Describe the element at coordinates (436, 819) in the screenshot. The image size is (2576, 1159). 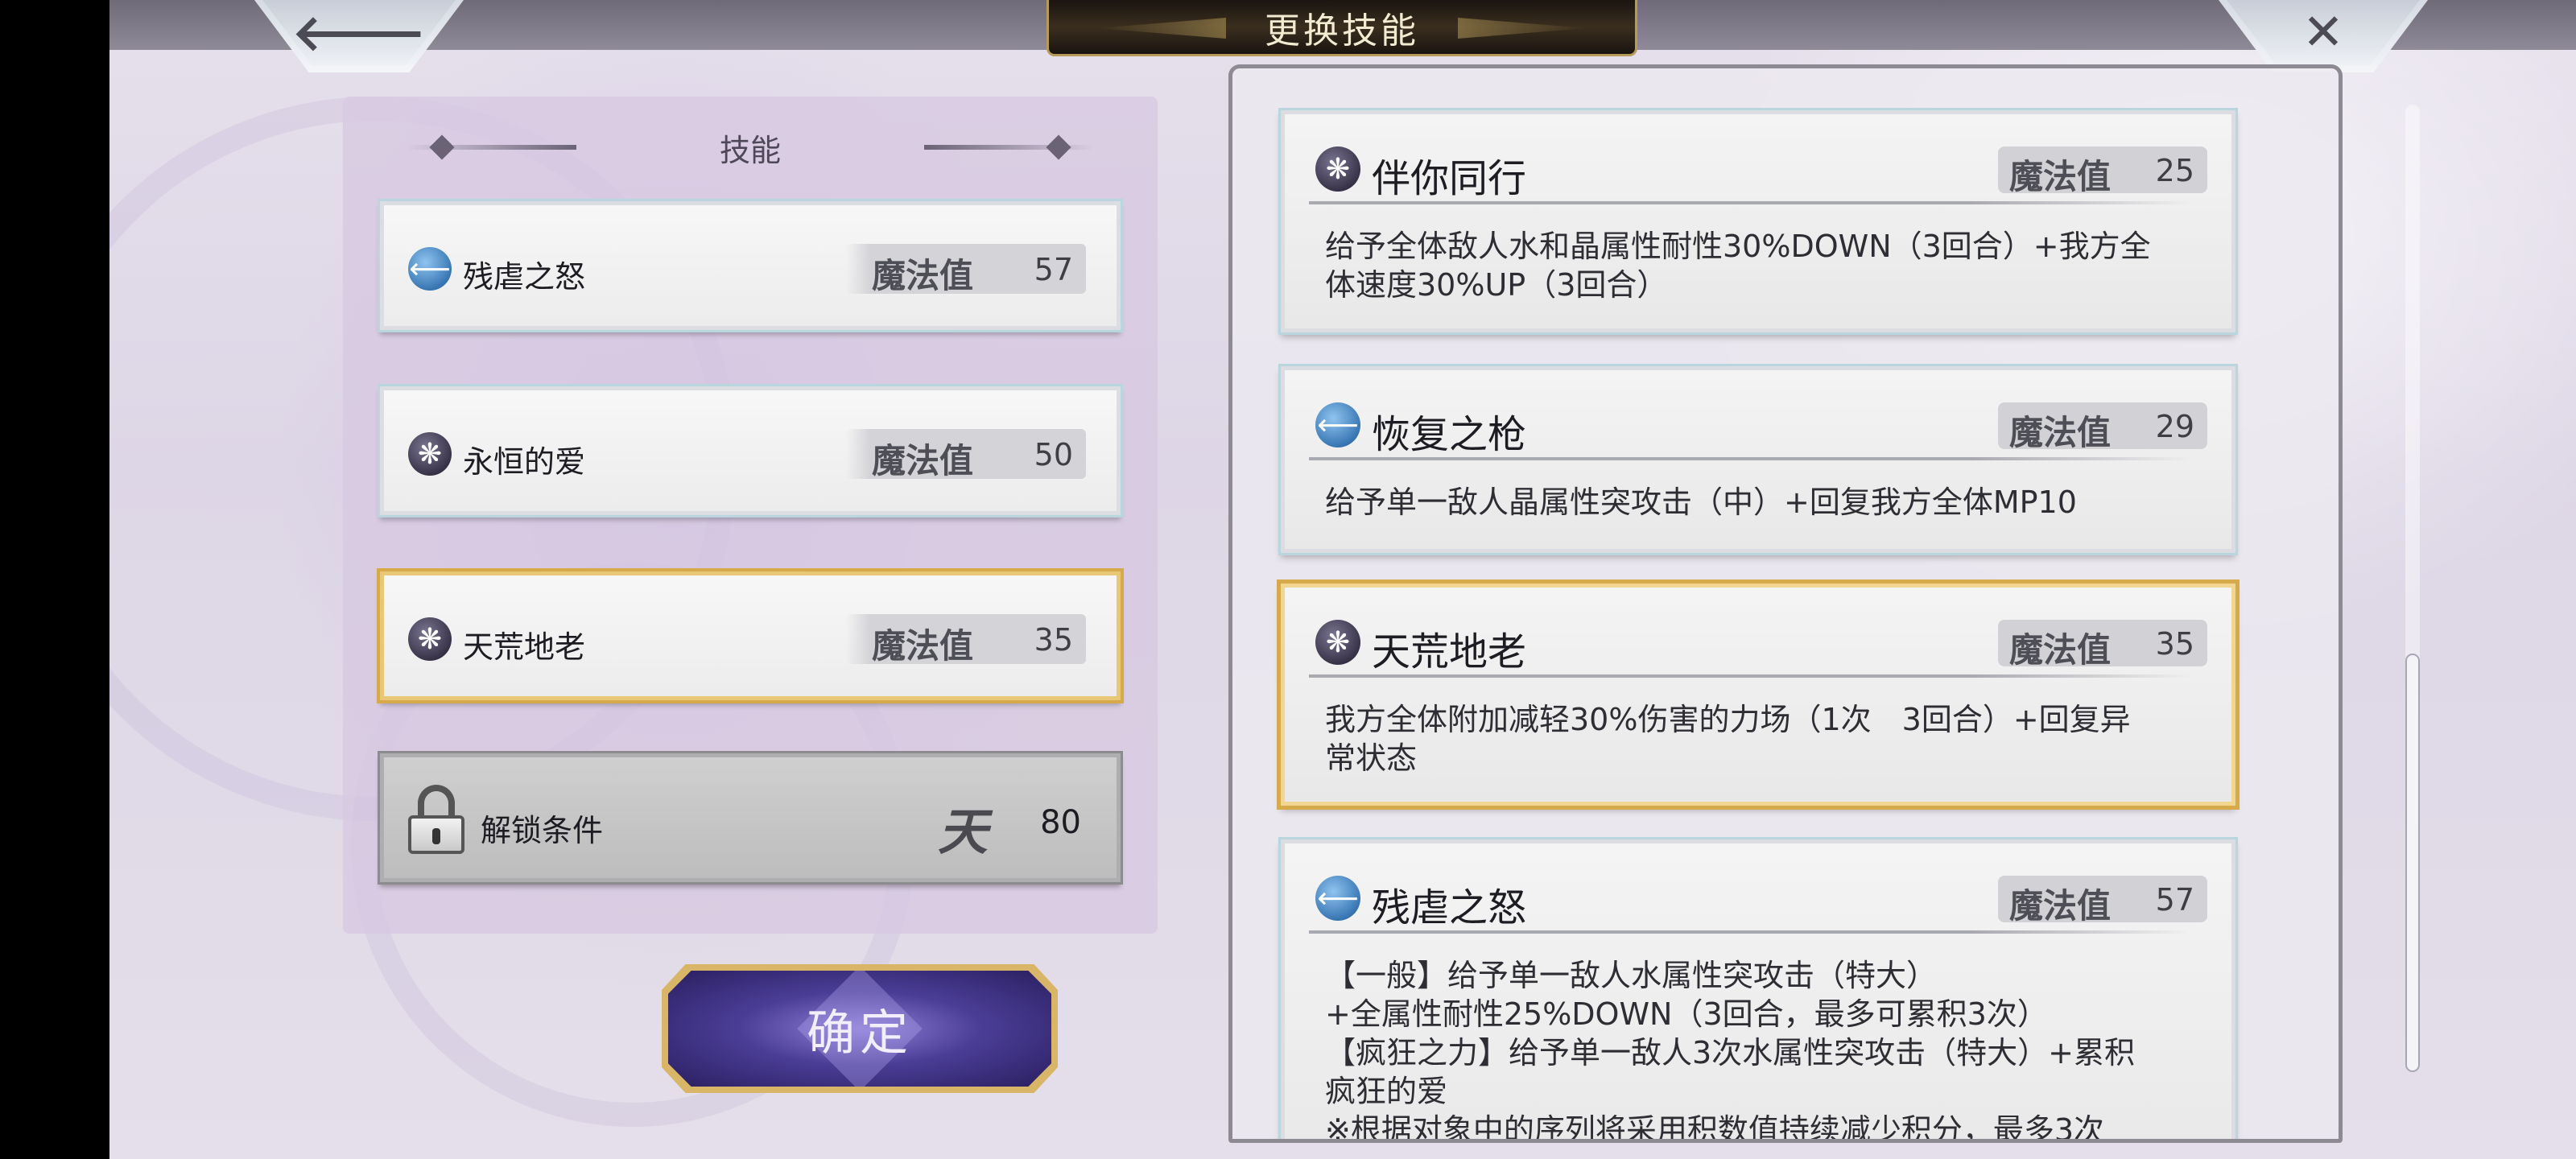
I see `lock-icon` at that location.